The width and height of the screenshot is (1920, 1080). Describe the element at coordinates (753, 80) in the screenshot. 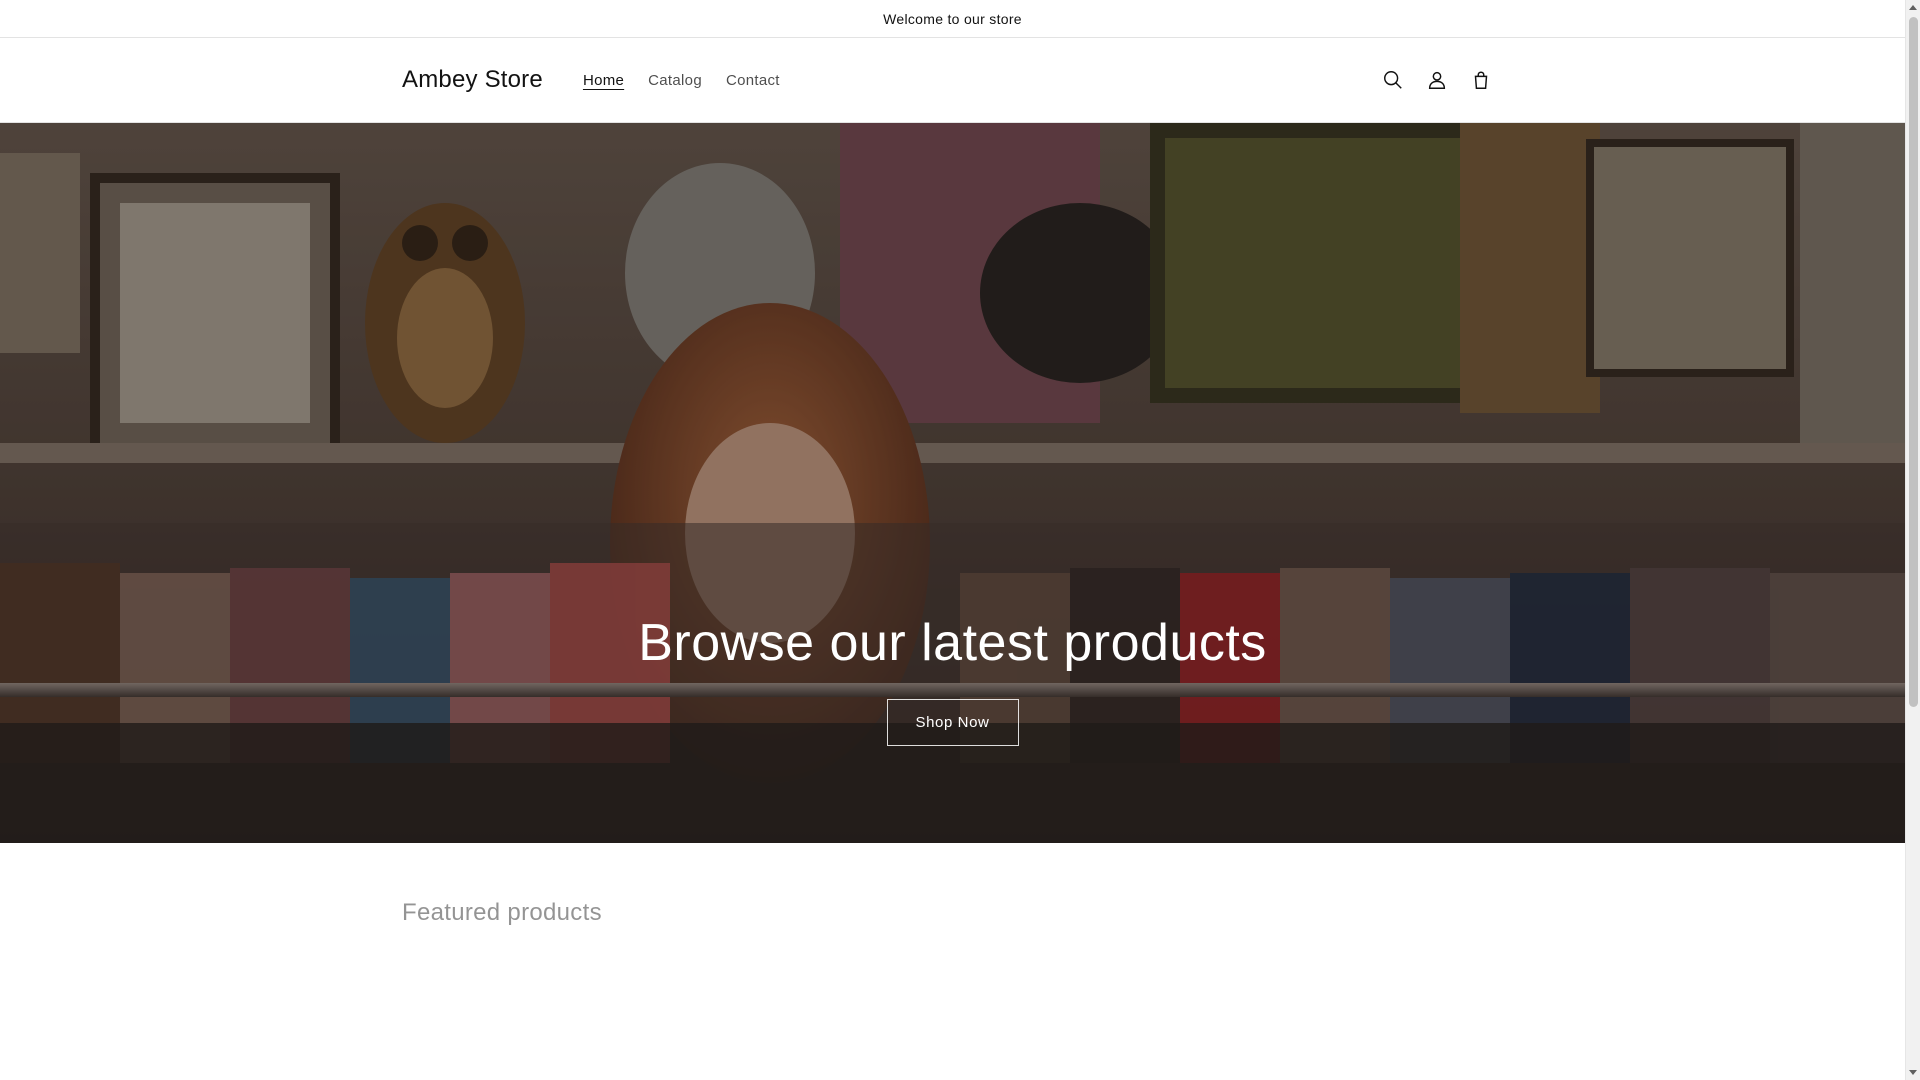

I see `nav-contact: Contact` at that location.